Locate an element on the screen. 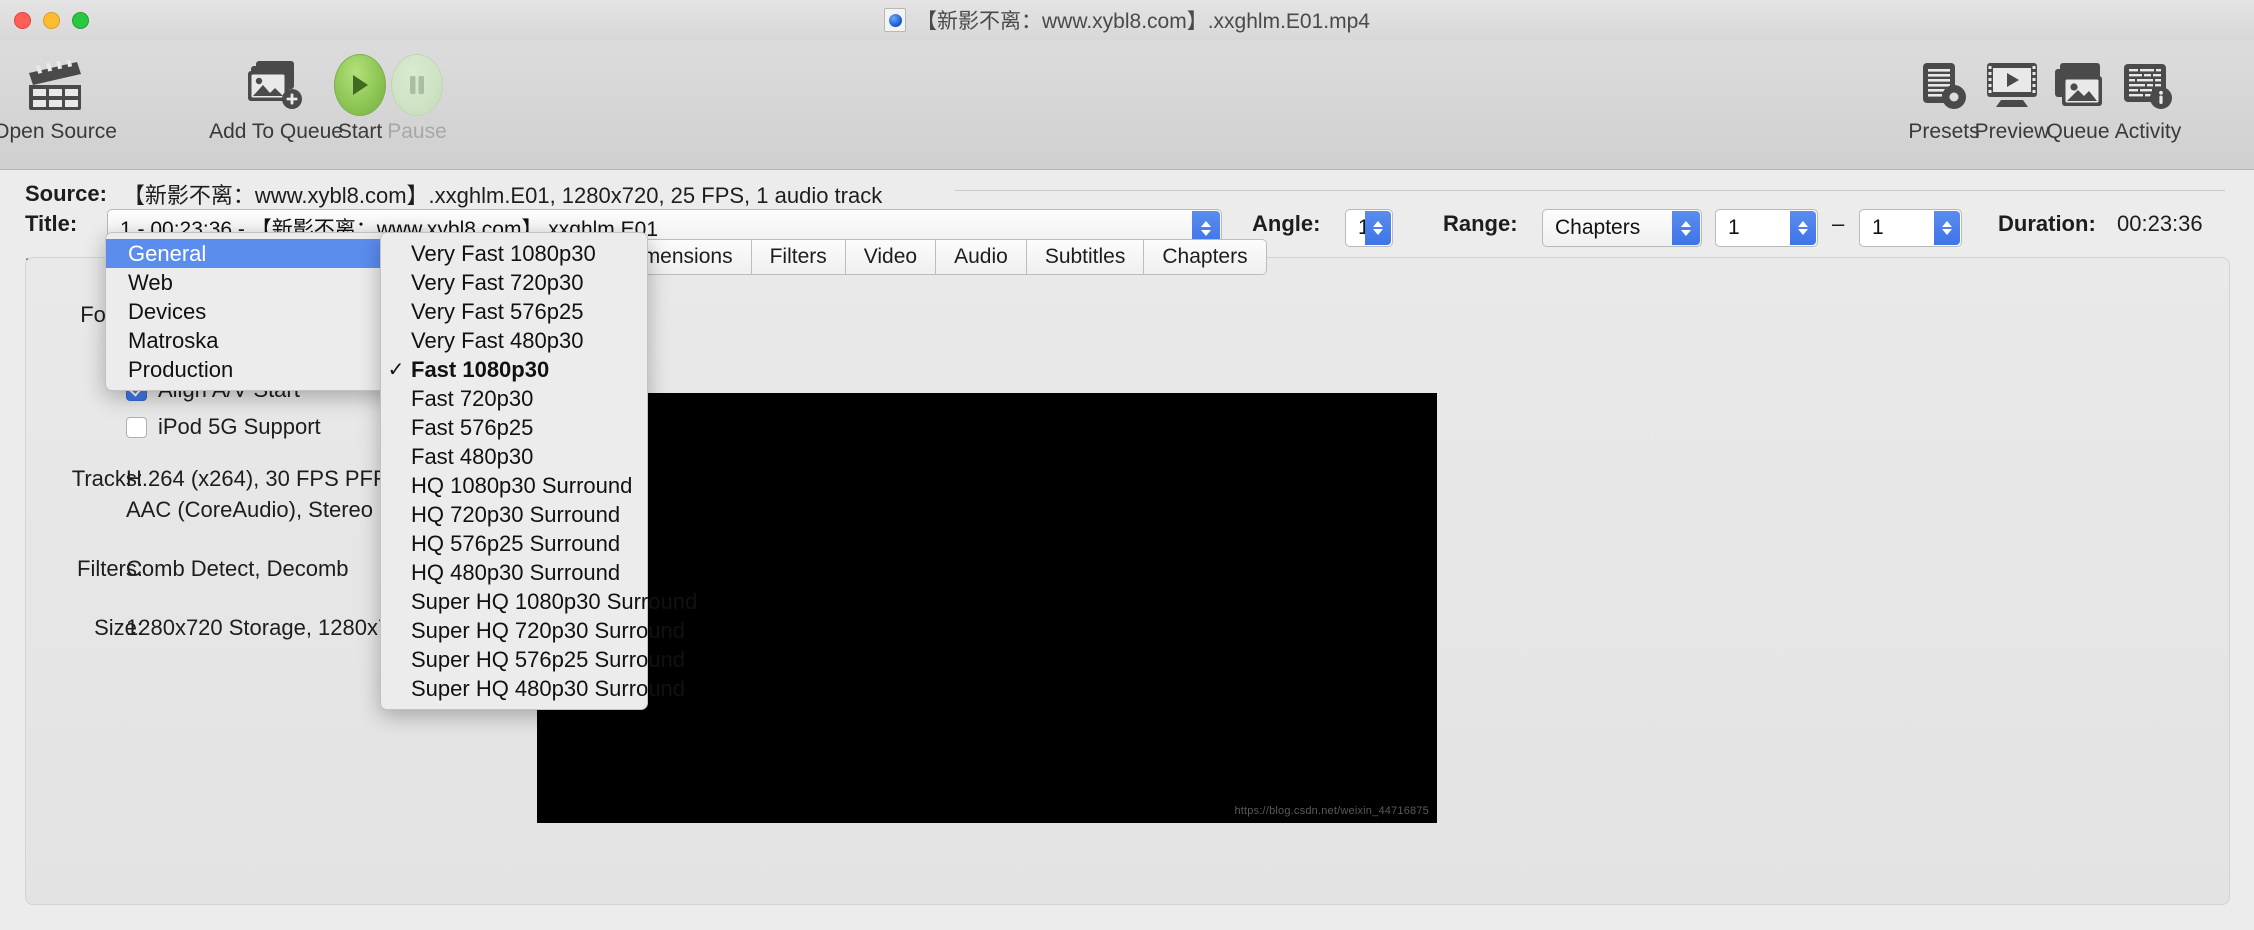 The image size is (2254, 930). tab-subtitles-label: Subtitles is located at coordinates (1085, 256).